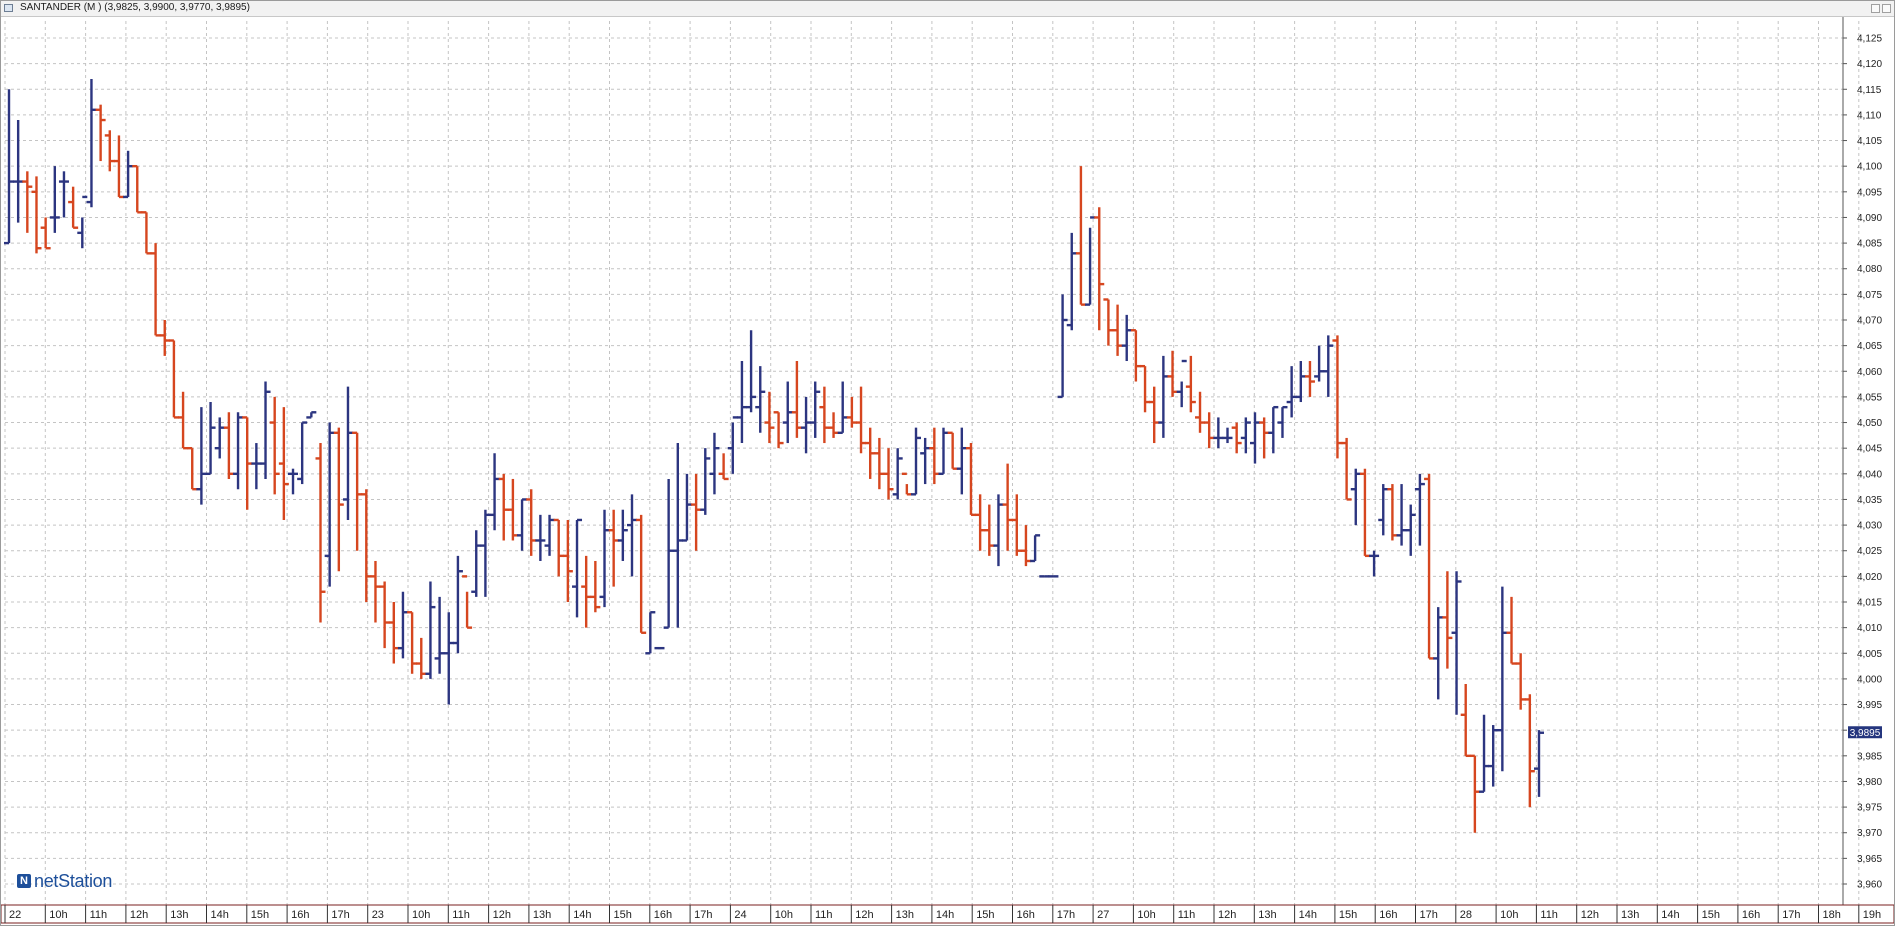  Describe the element at coordinates (1103, 915) in the screenshot. I see `x-tick-label: 27` at that location.